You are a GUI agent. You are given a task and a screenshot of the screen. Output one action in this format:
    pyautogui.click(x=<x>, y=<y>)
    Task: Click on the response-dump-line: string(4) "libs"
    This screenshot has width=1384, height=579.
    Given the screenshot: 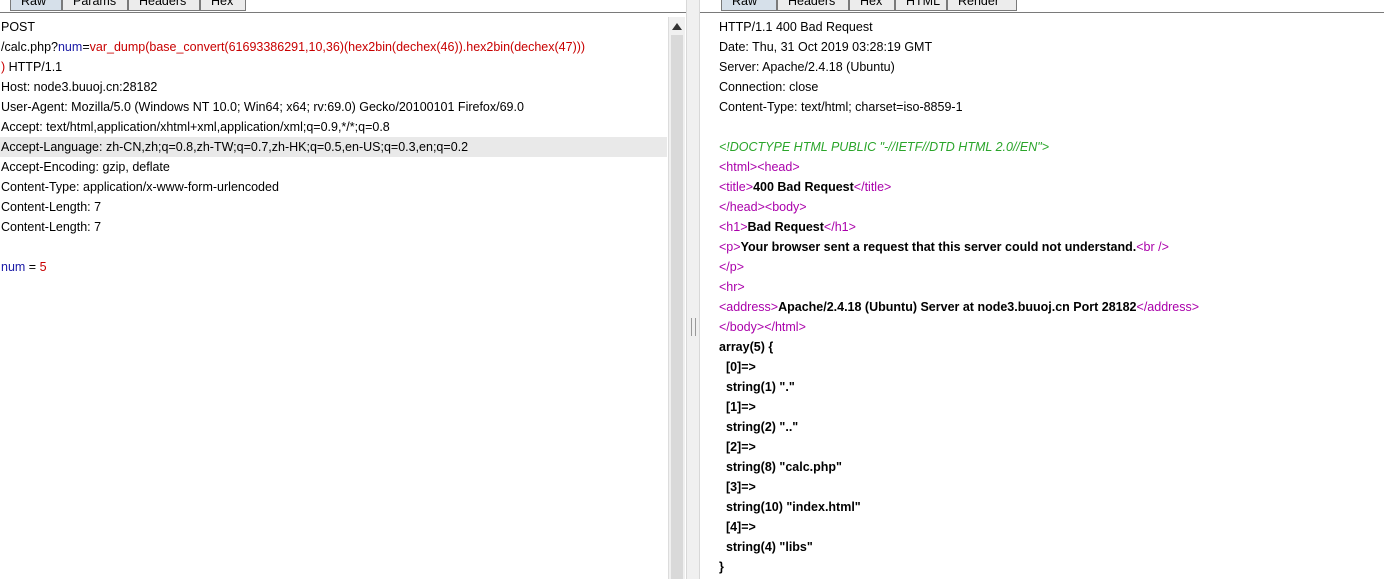 What is the action you would take?
    pyautogui.click(x=766, y=547)
    